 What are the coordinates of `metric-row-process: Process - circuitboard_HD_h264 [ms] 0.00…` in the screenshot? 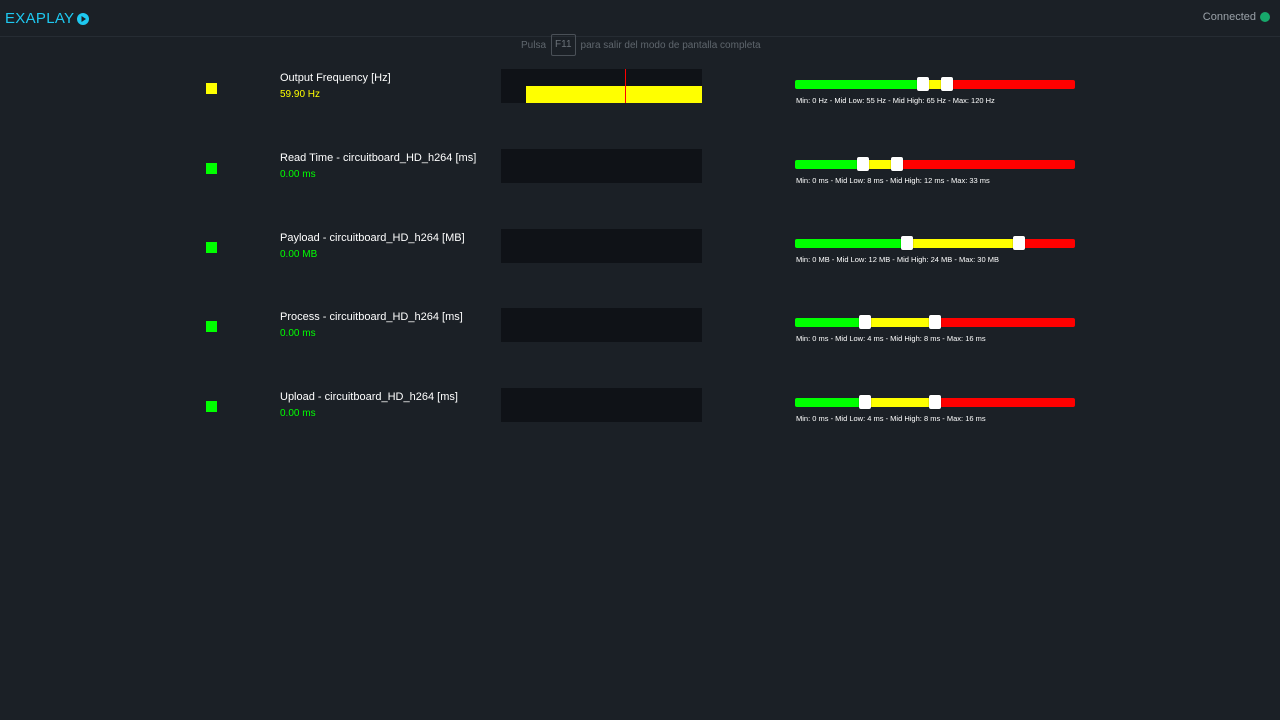 It's located at (640, 329).